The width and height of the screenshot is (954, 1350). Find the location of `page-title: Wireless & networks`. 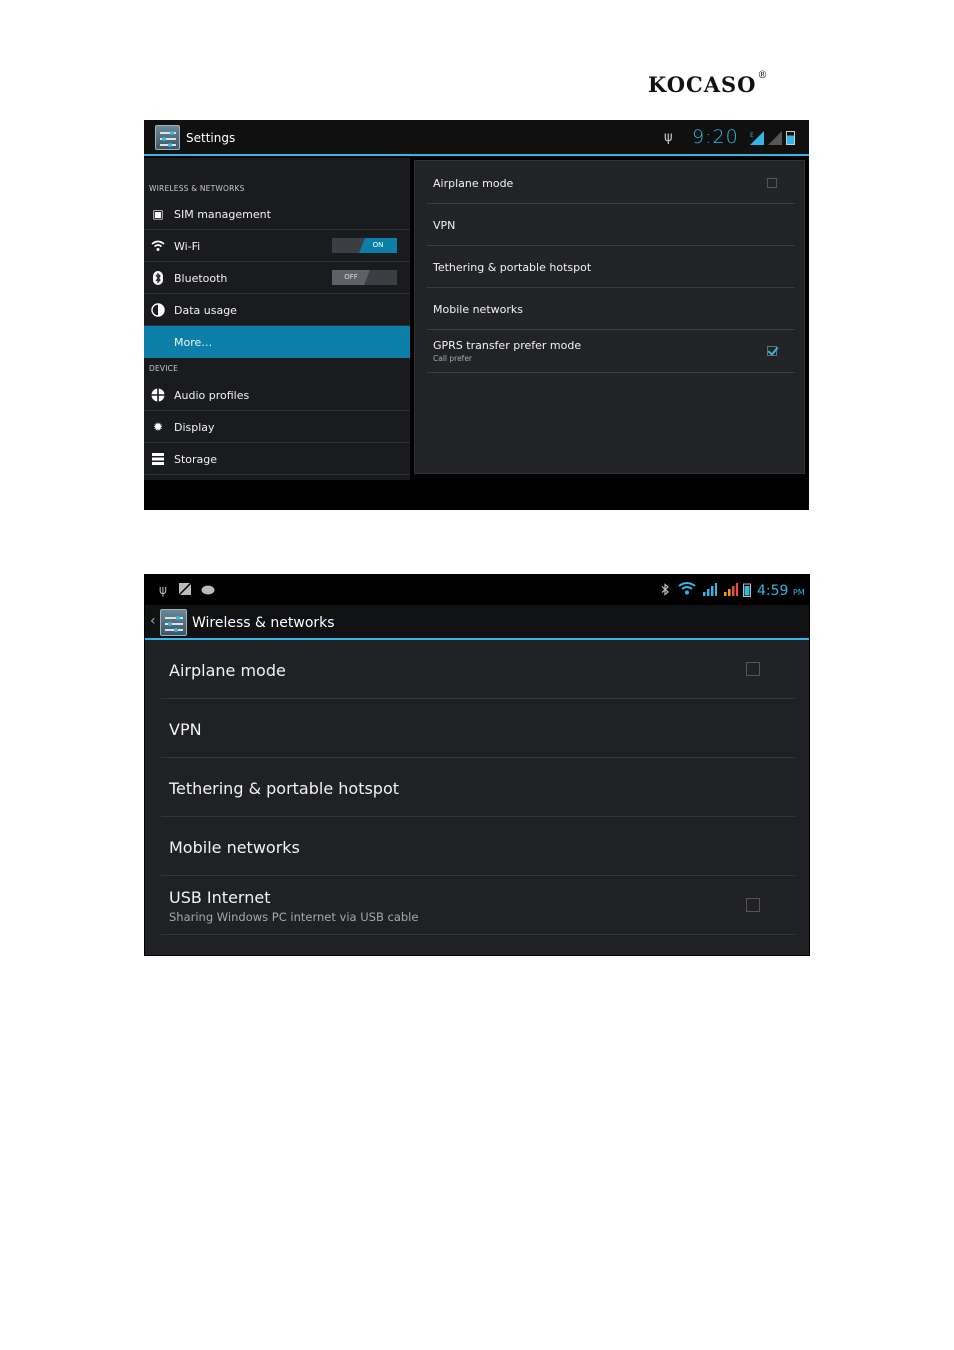

page-title: Wireless & networks is located at coordinates (263, 623).